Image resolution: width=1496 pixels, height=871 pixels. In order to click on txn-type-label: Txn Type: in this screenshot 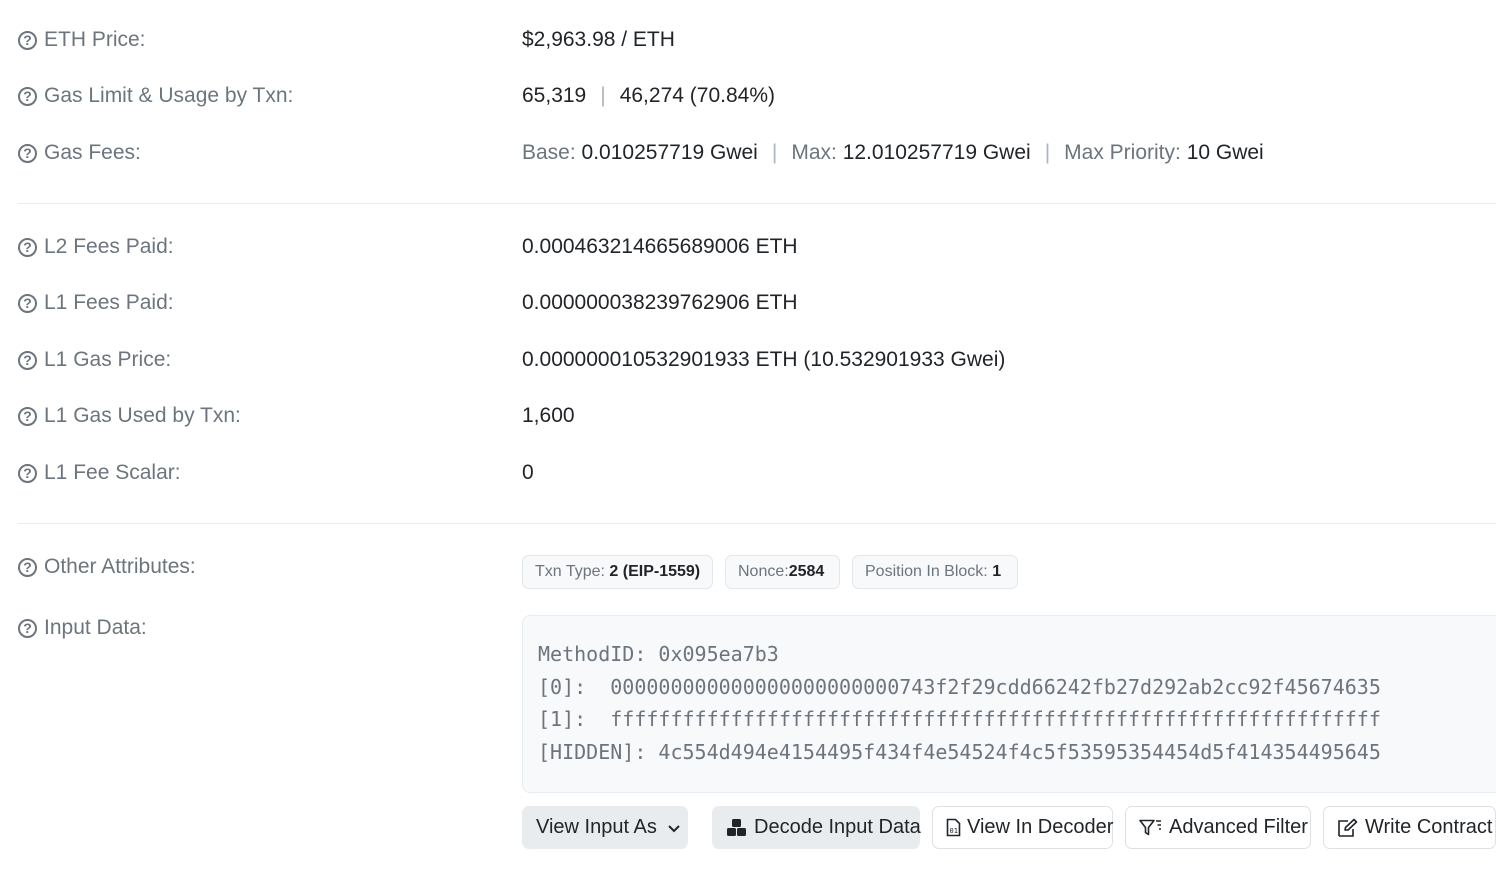, I will do `click(570, 571)`.